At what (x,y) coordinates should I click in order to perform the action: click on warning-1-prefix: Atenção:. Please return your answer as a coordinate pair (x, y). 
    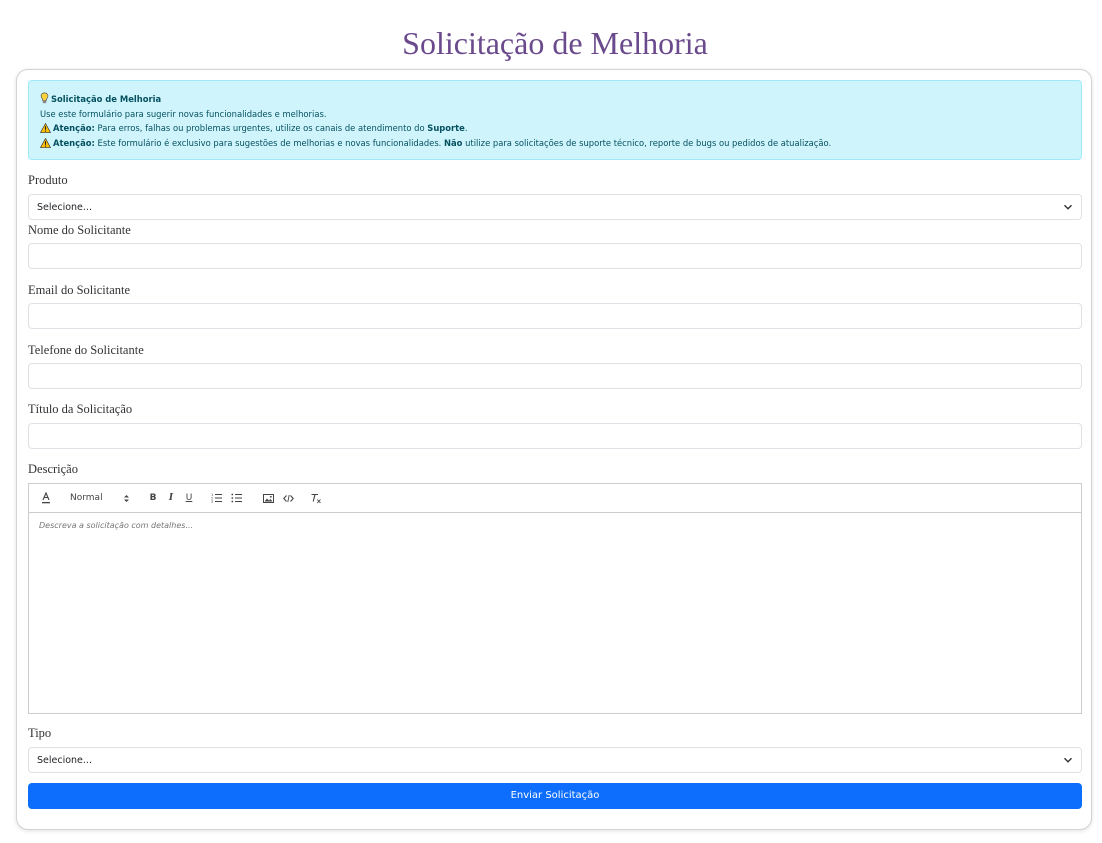
    Looking at the image, I should click on (74, 128).